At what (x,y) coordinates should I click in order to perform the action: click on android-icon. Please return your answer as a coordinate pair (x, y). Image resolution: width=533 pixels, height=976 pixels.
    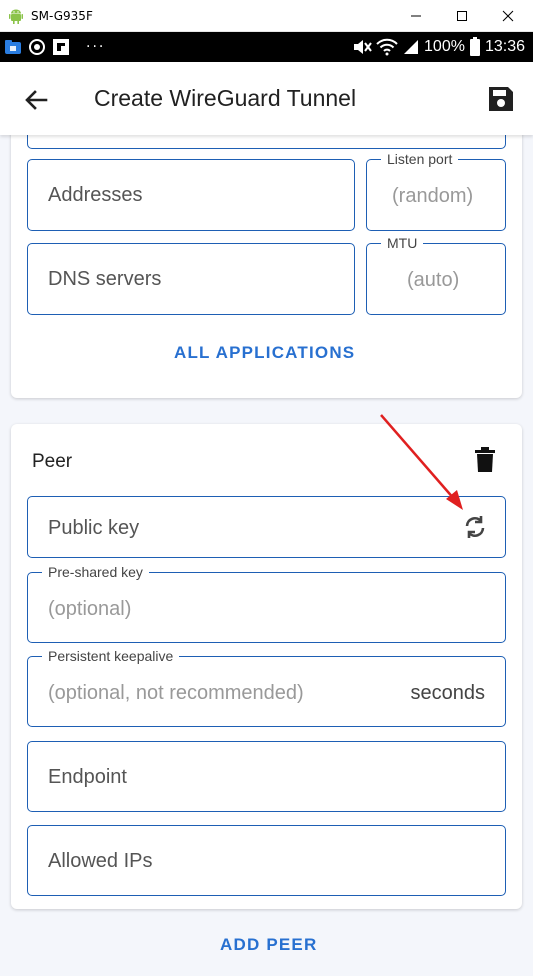
    Looking at the image, I should click on (16, 16).